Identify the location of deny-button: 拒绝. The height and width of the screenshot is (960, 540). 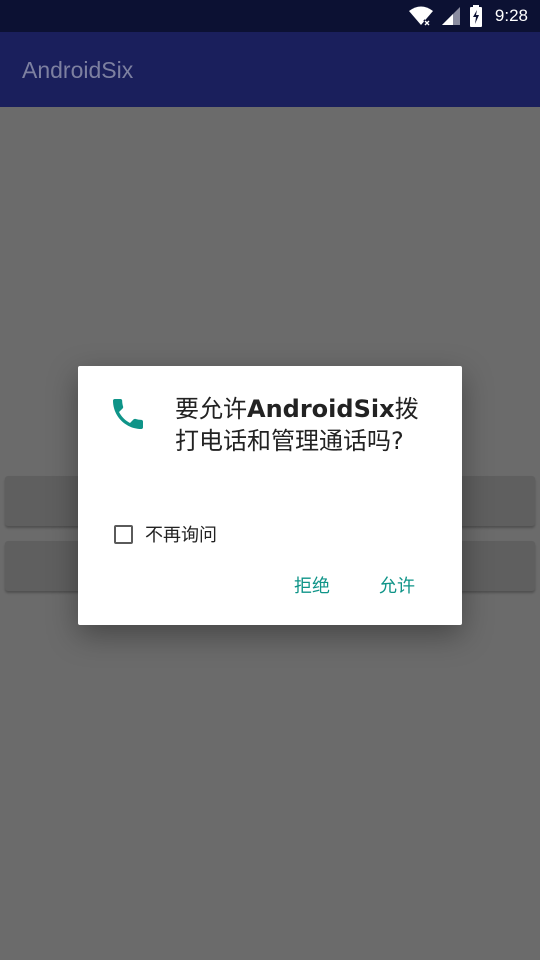
(312, 585).